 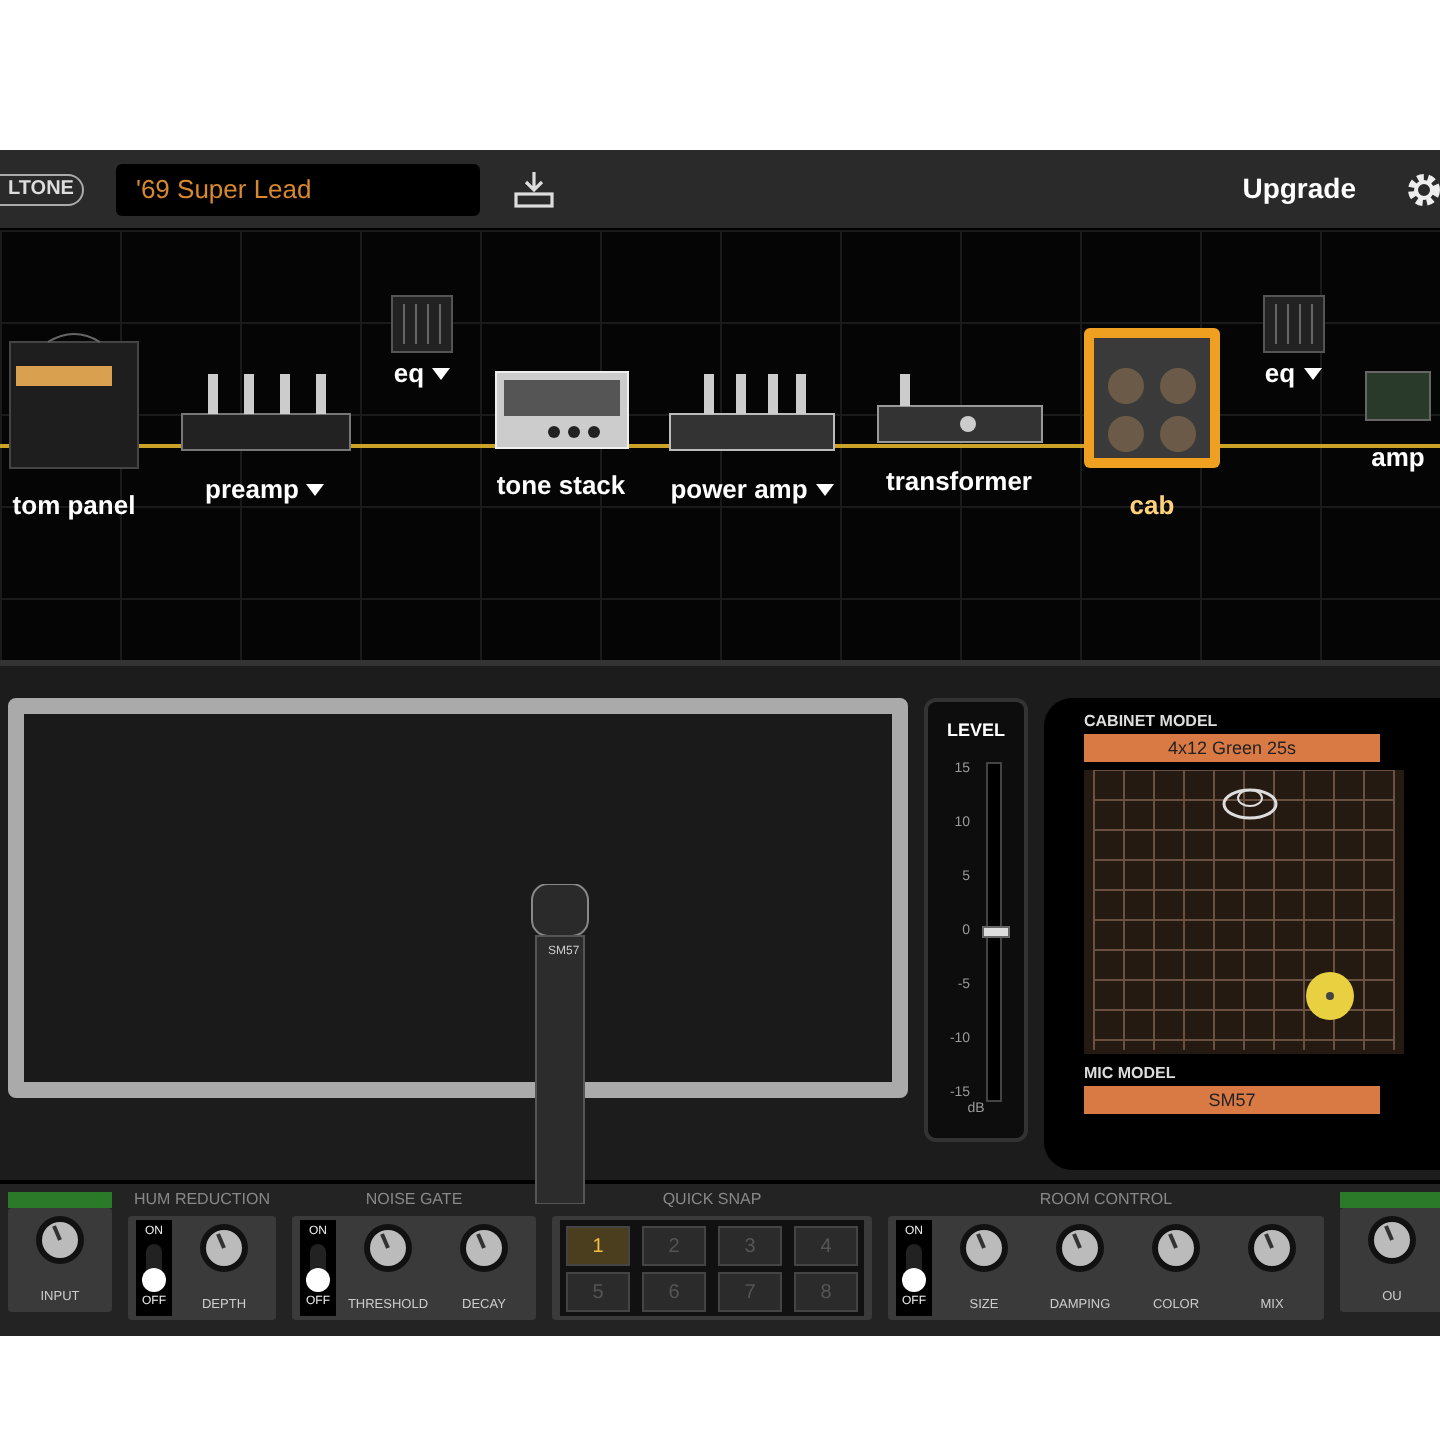 I want to click on module-label: preamp, so click(x=252, y=489).